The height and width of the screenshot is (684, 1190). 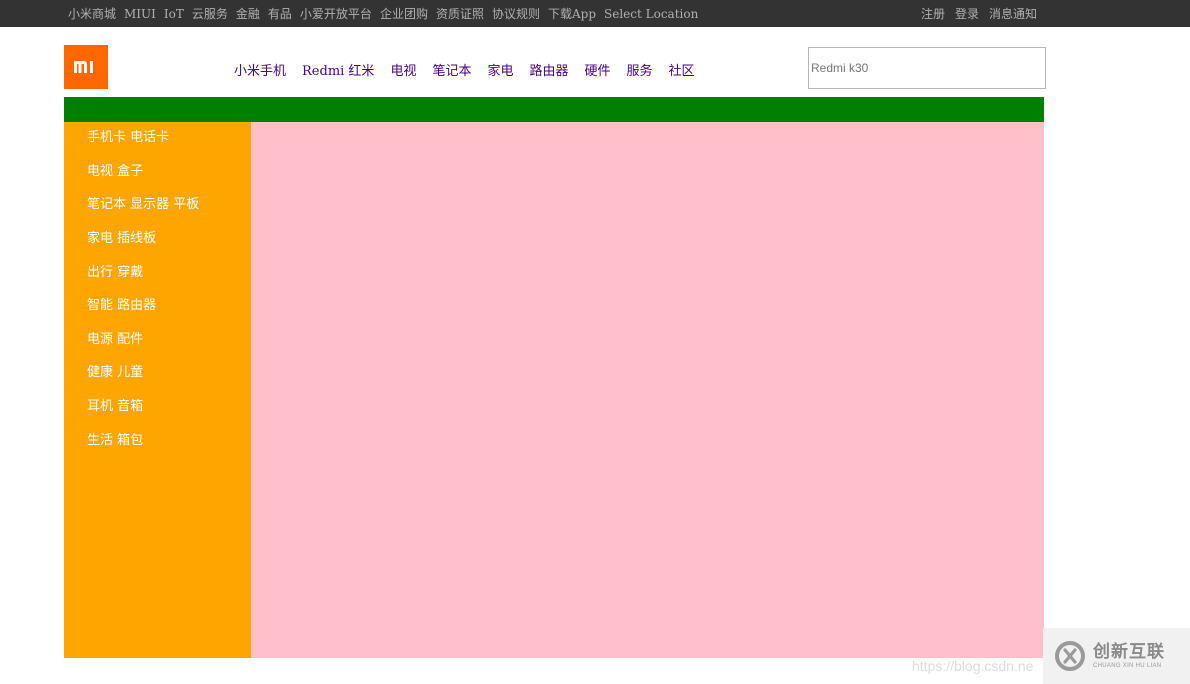 I want to click on mi-logo-icon, so click(x=83, y=67).